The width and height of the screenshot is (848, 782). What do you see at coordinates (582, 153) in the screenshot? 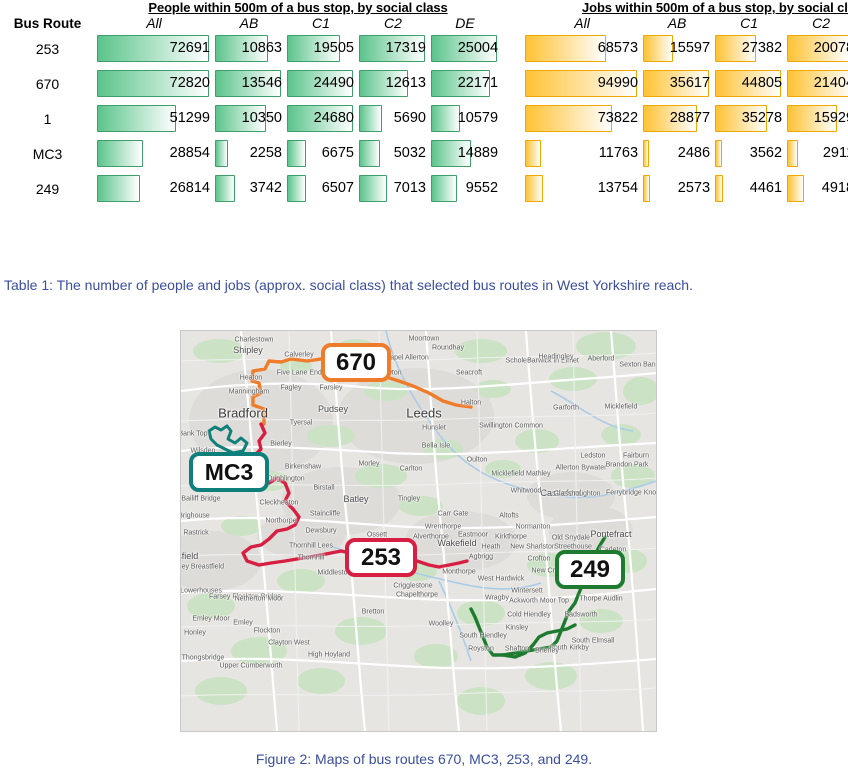
I see `cell-jobs-all: 11763` at bounding box center [582, 153].